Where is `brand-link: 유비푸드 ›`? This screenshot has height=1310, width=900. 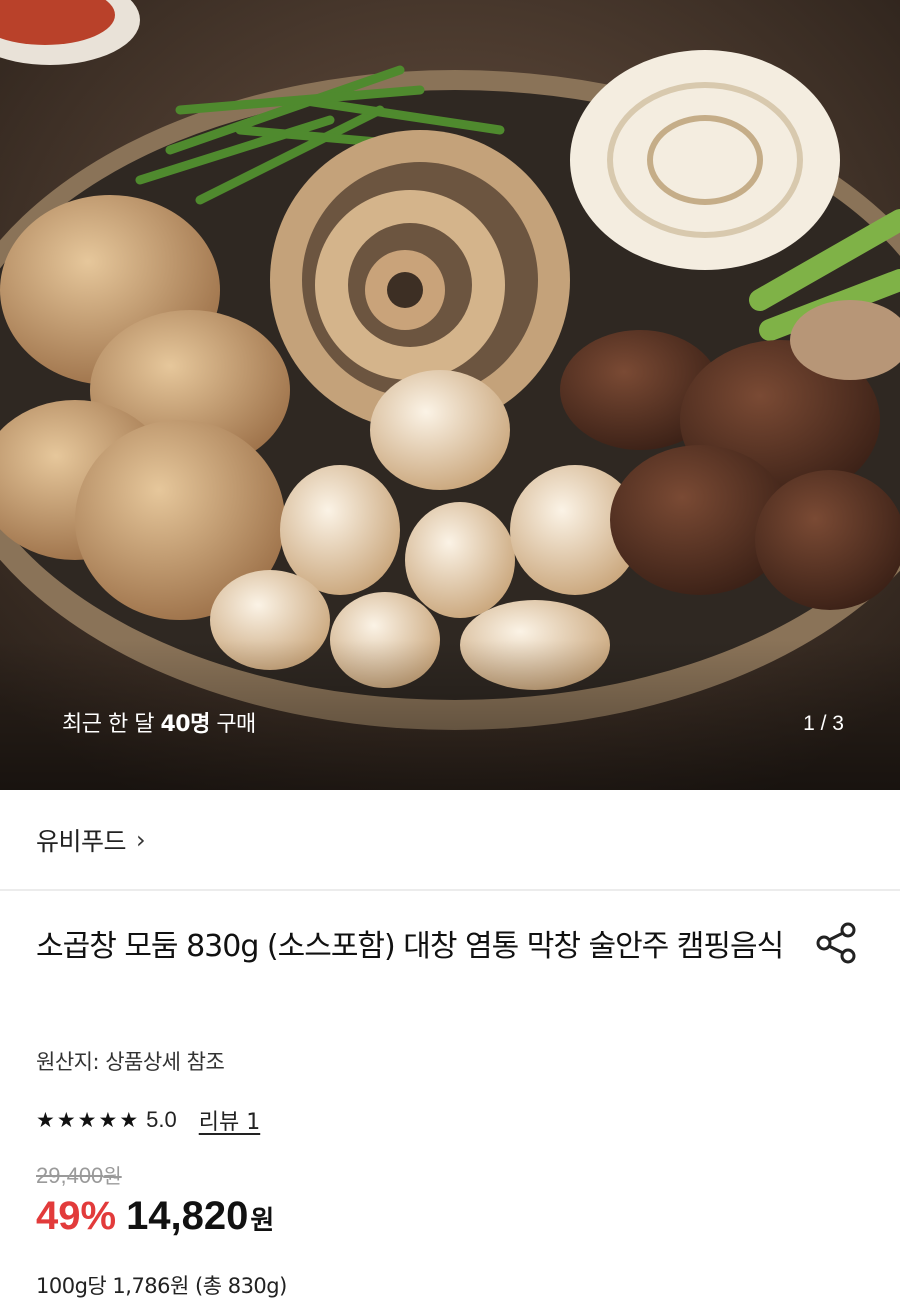
brand-link: 유비푸드 › is located at coordinates (91, 840).